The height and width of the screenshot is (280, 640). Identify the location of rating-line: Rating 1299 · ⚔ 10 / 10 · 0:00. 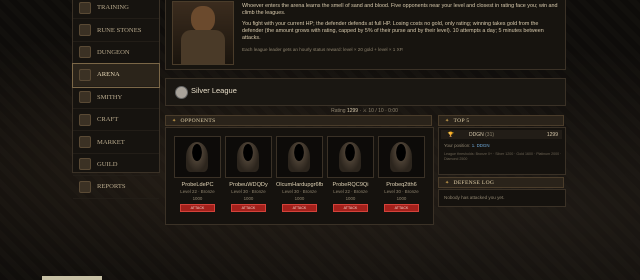
(364, 111).